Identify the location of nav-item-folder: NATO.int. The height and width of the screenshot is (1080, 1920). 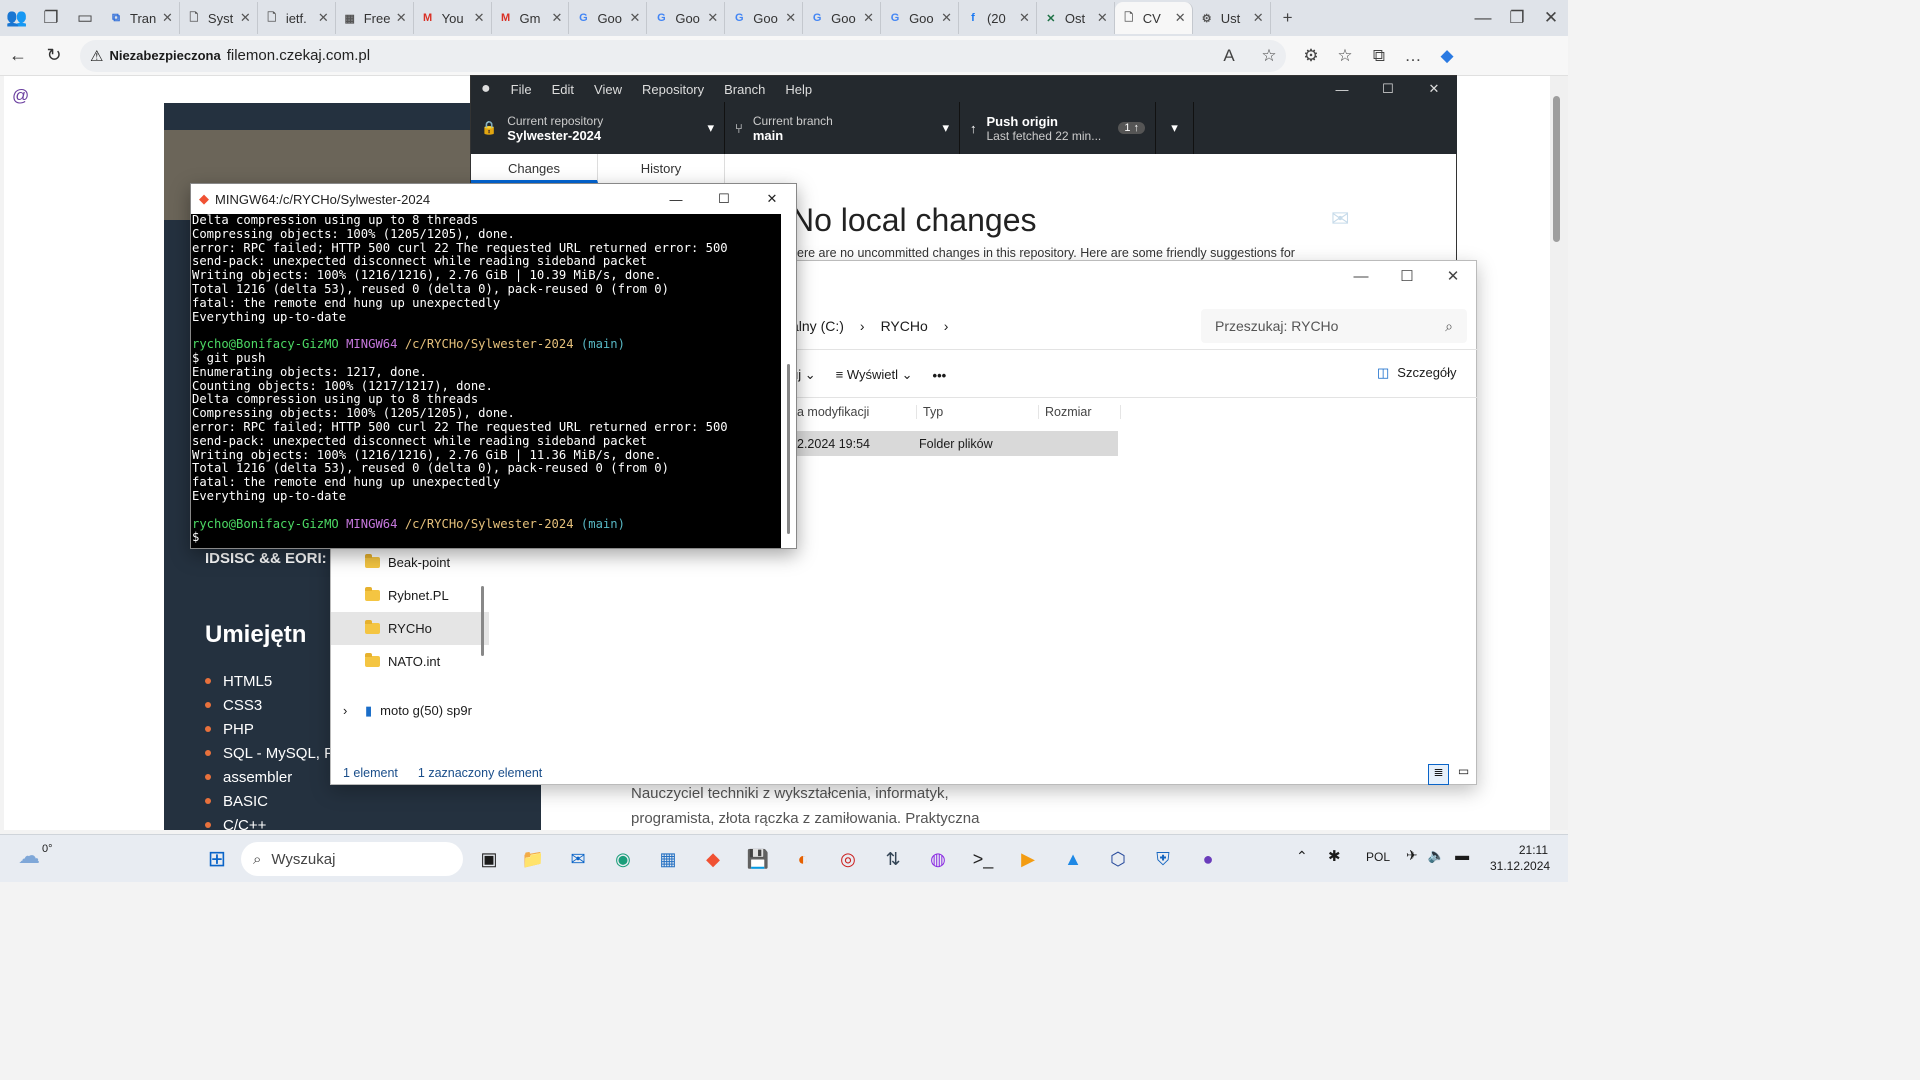
(410, 661).